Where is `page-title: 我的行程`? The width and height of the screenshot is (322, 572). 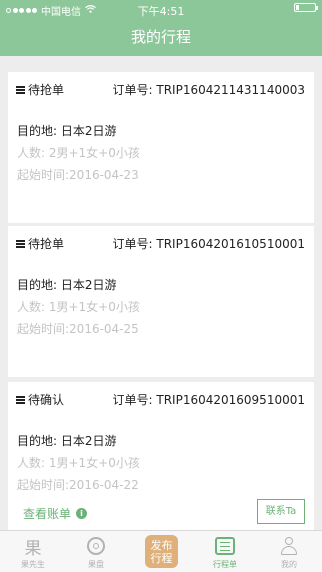
page-title: 我的行程 is located at coordinates (160, 37).